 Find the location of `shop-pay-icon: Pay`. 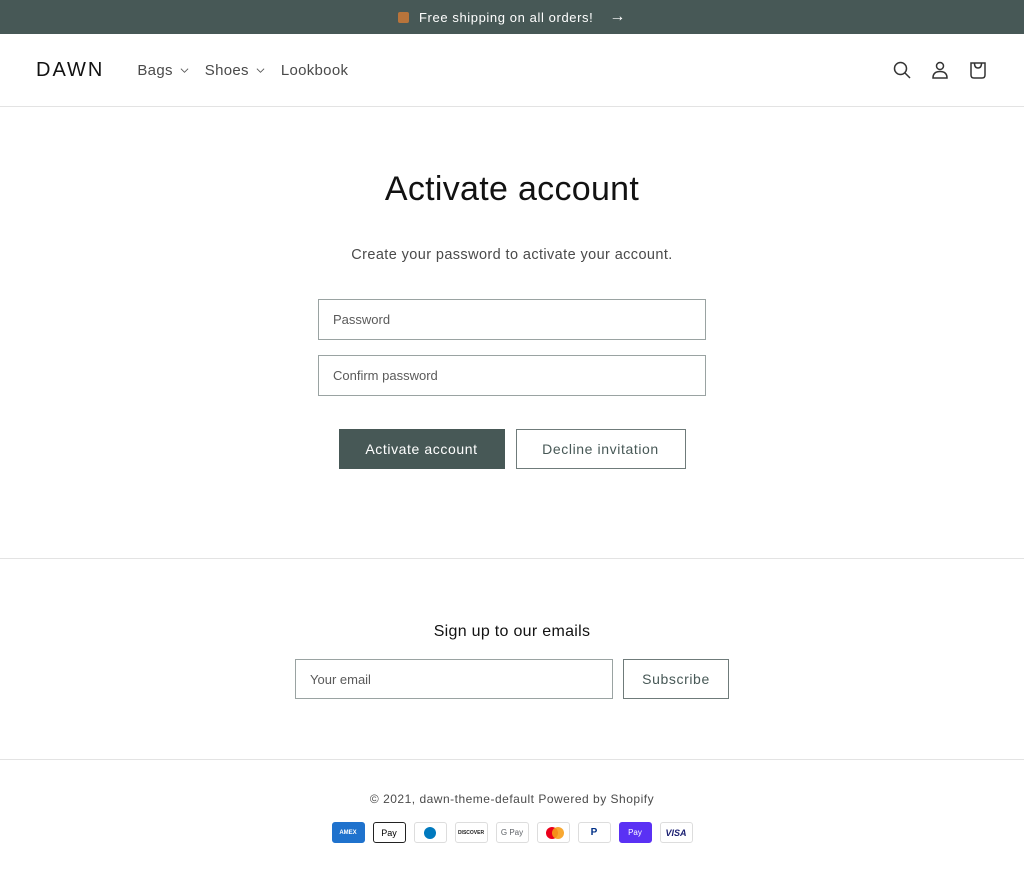

shop-pay-icon: Pay is located at coordinates (635, 832).